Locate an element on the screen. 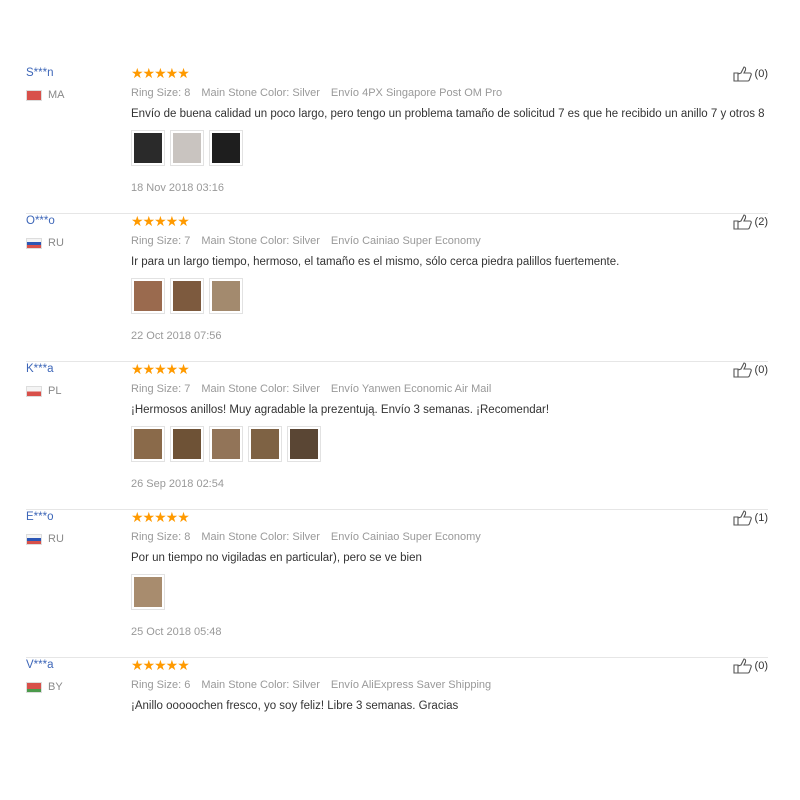  helpful-count: (1) is located at coordinates (761, 518).